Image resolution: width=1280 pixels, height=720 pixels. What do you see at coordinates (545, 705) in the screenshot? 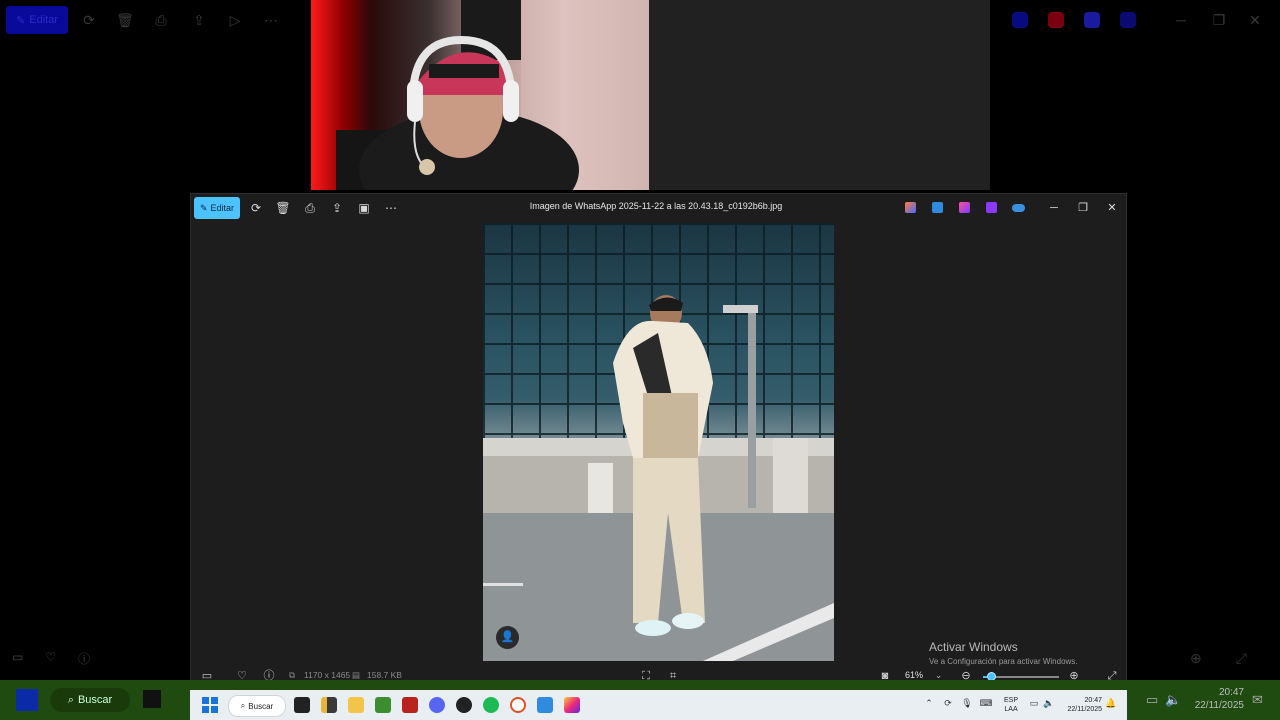
I see `photos-icon` at bounding box center [545, 705].